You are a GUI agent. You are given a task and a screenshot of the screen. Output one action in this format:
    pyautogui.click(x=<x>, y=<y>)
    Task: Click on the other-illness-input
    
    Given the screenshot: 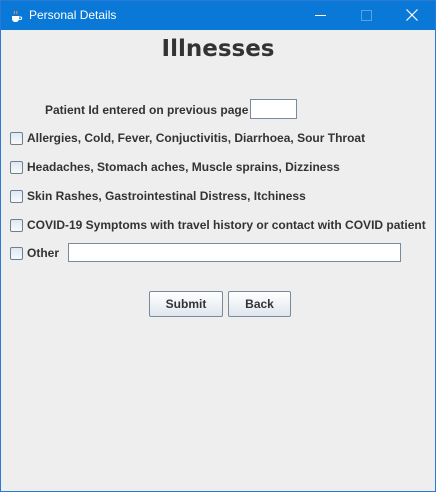 What is the action you would take?
    pyautogui.click(x=234, y=252)
    